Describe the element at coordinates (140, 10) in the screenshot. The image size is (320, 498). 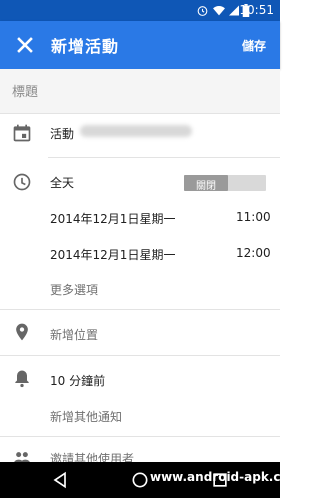
I see `status-bar: 10:51` at that location.